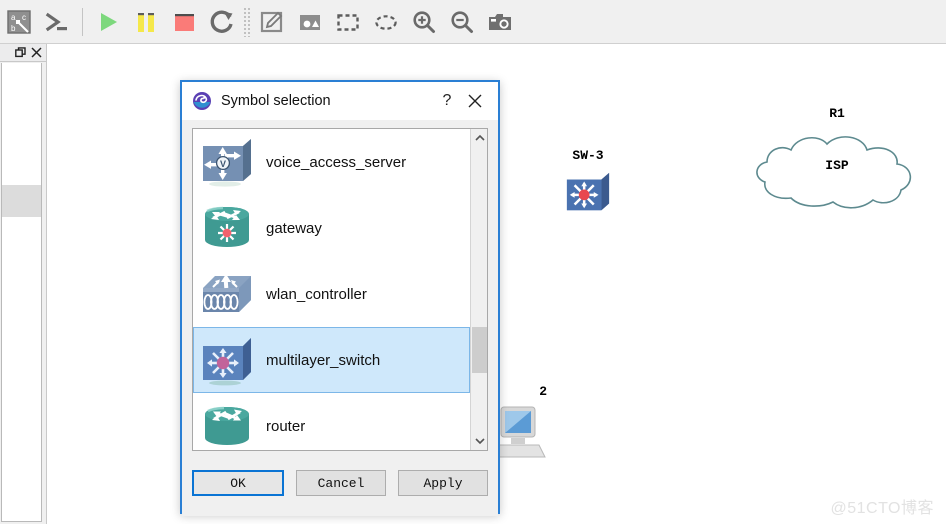  What do you see at coordinates (13, 17) in the screenshot?
I see `svg-text: a` at bounding box center [13, 17].